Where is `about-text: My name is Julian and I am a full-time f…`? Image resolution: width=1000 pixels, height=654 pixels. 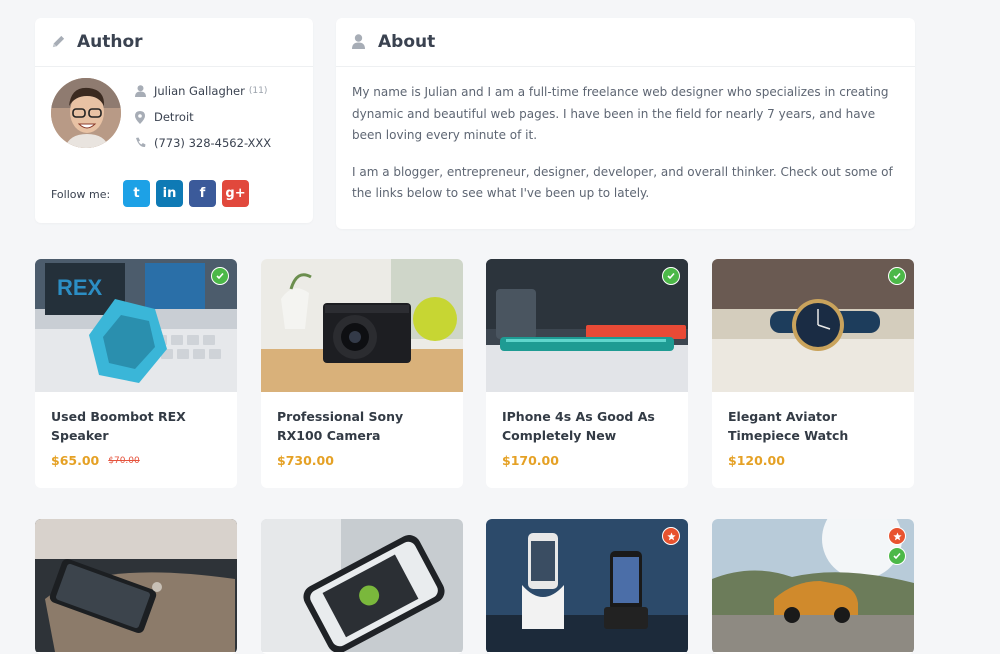 about-text: My name is Julian and I am a full-time f… is located at coordinates (626, 151).